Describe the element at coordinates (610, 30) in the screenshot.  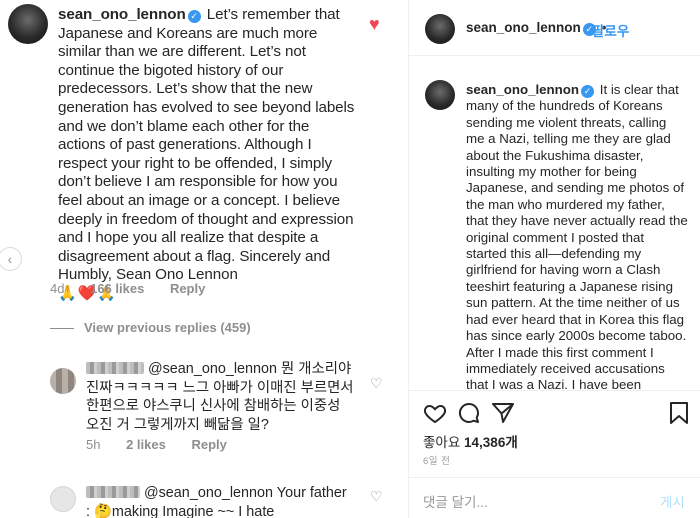
I see `follow-button: 팔로우` at that location.